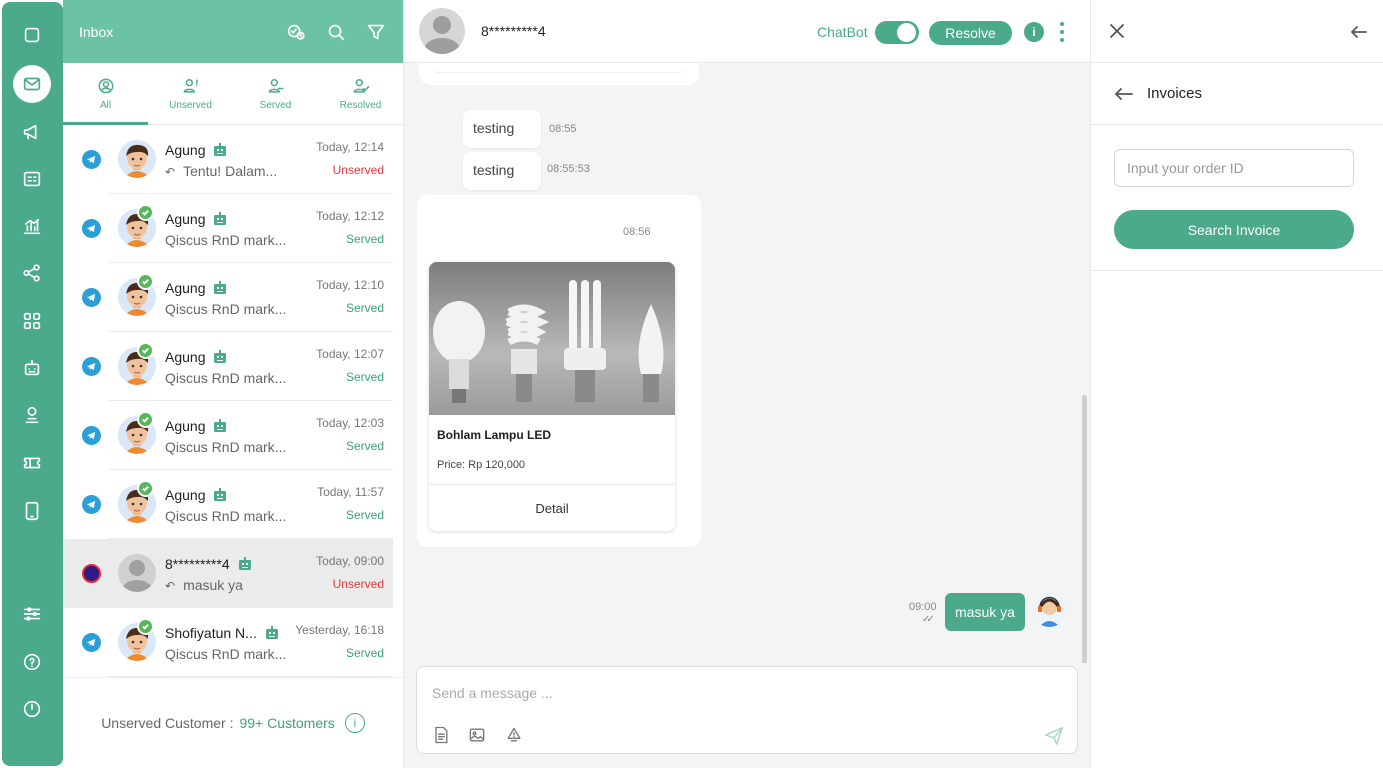 This screenshot has width=1383, height=768. What do you see at coordinates (32, 179) in the screenshot?
I see `contact-card-icon` at bounding box center [32, 179].